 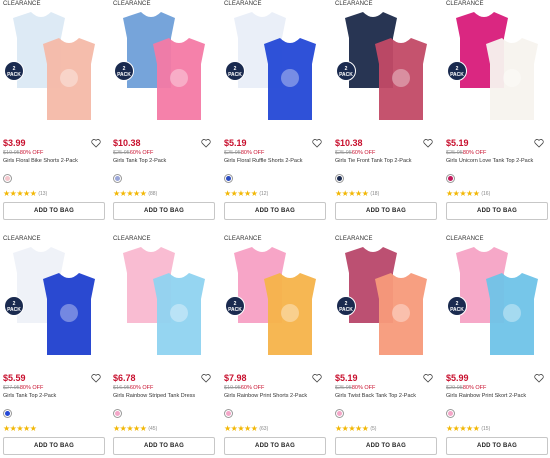 I want to click on star-rating: ★★★★★ (16), so click(x=468, y=193).